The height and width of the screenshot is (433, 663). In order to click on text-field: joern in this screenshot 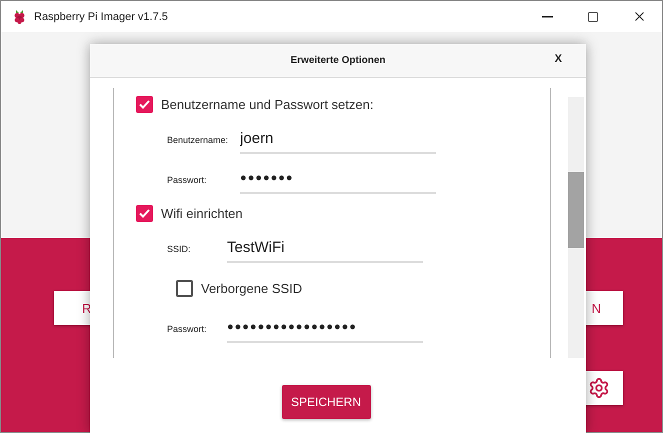, I will do `click(338, 139)`.